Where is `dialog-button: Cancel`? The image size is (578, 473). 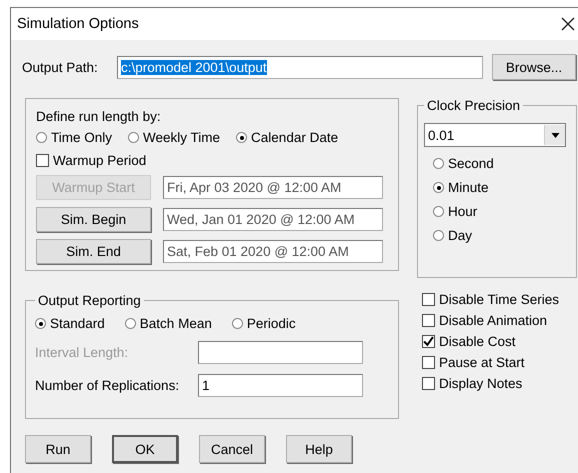
dialog-button: Cancel is located at coordinates (232, 449).